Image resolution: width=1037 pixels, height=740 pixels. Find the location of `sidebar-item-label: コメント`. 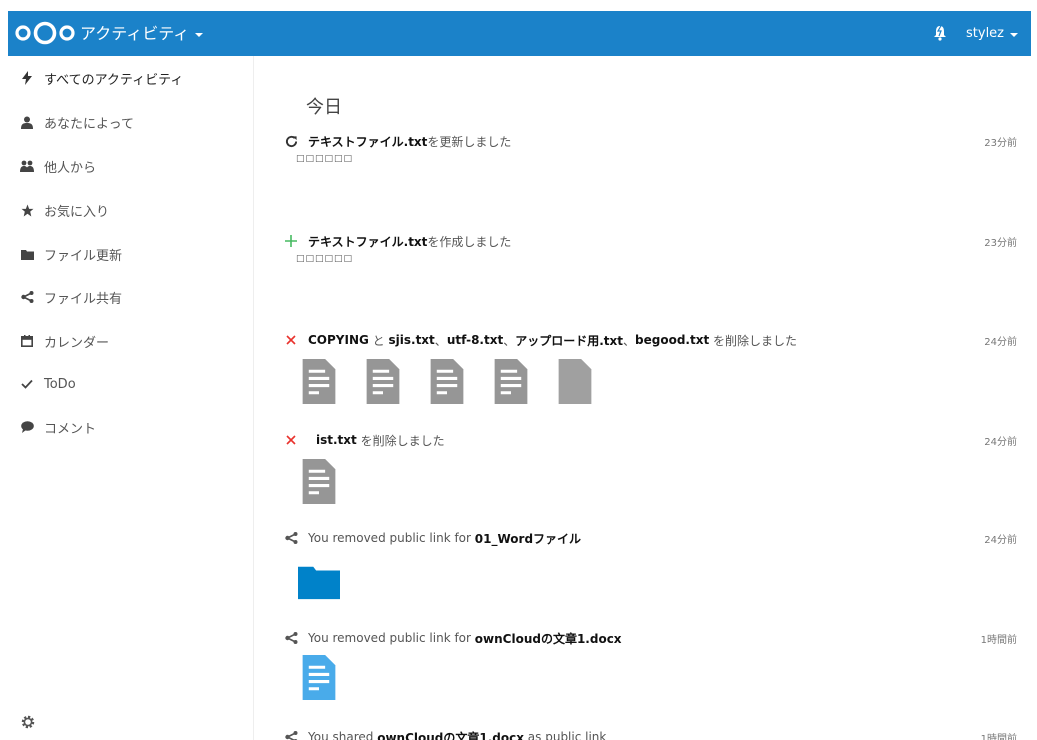

sidebar-item-label: コメント is located at coordinates (70, 429).